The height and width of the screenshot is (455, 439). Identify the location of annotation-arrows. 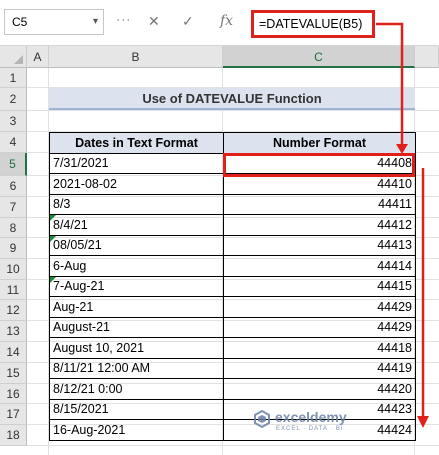
(402, 225).